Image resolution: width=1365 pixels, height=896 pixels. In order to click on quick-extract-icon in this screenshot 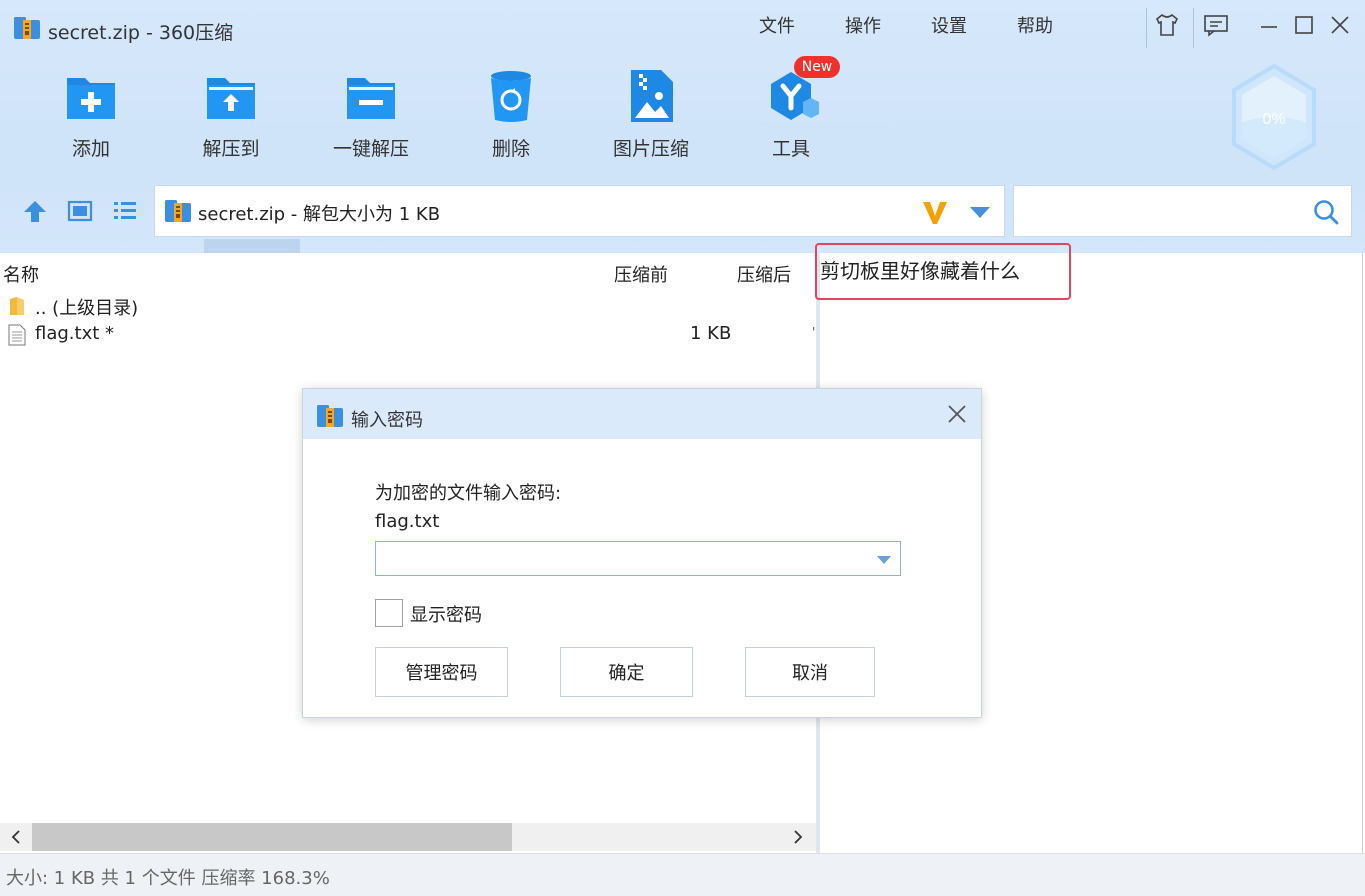, I will do `click(371, 98)`.